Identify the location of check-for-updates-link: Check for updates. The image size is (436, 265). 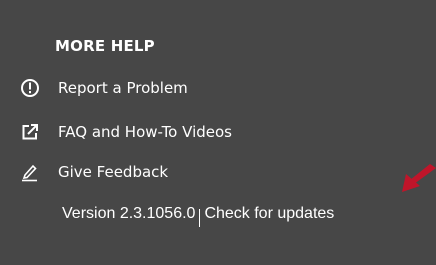
(269, 214).